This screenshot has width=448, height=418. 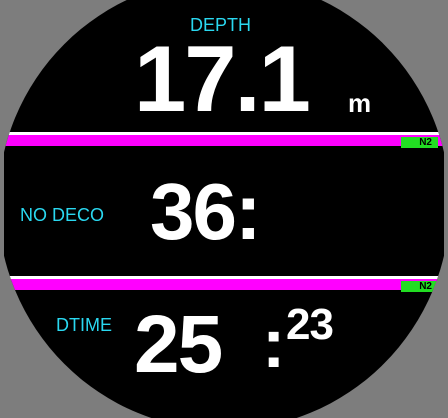 I want to click on gas-bar-top: N2, so click(x=224, y=140).